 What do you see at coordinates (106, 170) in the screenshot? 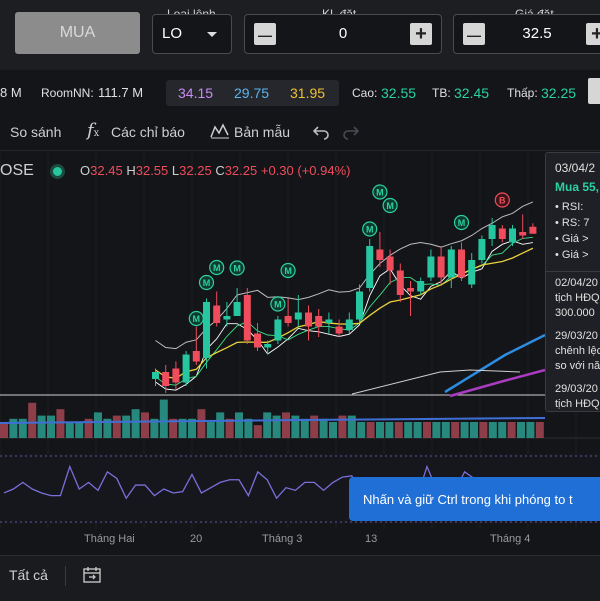
I see `open-value: 32.45` at bounding box center [106, 170].